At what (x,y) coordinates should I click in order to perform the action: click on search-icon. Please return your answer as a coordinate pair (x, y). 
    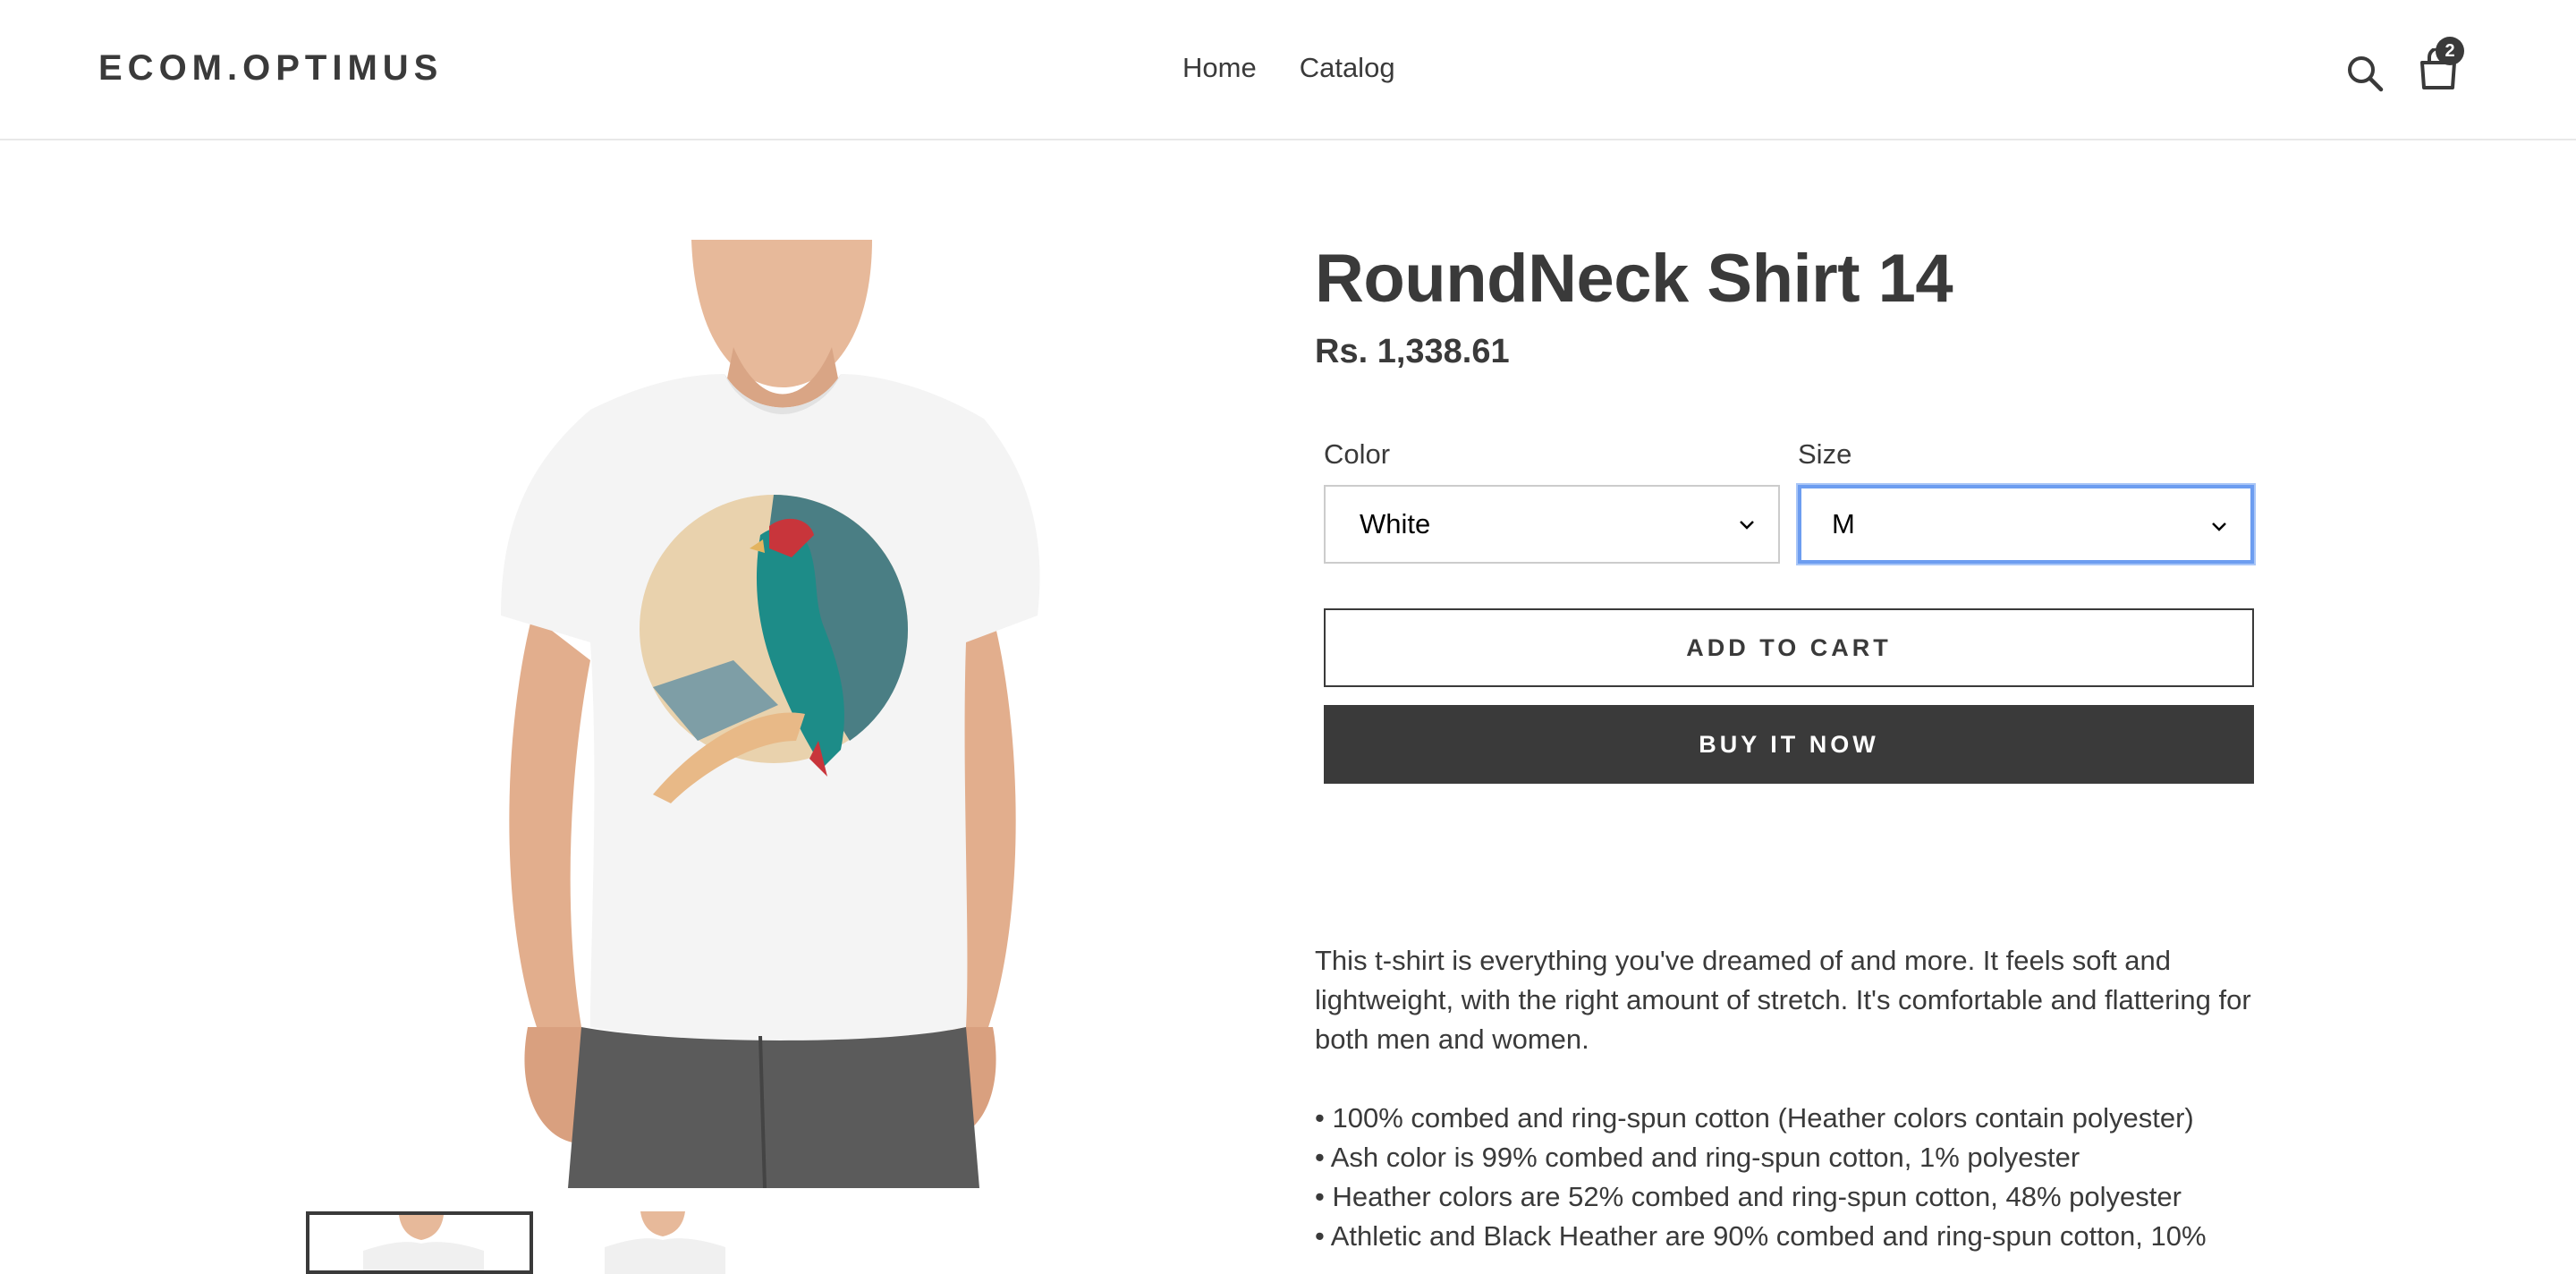
    Looking at the image, I should click on (2365, 73).